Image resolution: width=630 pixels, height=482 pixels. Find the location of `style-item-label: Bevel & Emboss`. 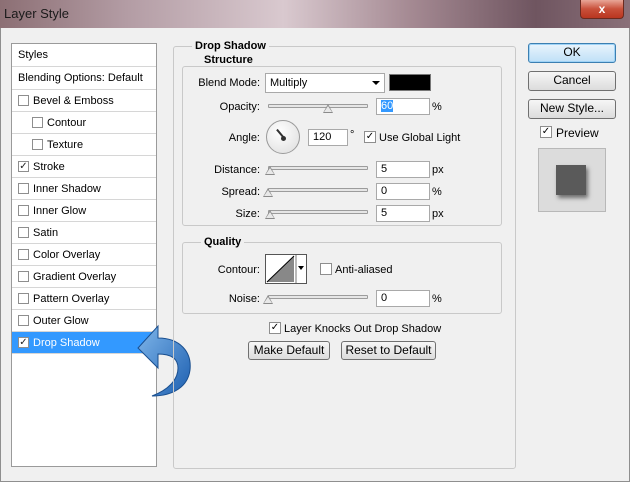

style-item-label: Bevel & Emboss is located at coordinates (73, 101).